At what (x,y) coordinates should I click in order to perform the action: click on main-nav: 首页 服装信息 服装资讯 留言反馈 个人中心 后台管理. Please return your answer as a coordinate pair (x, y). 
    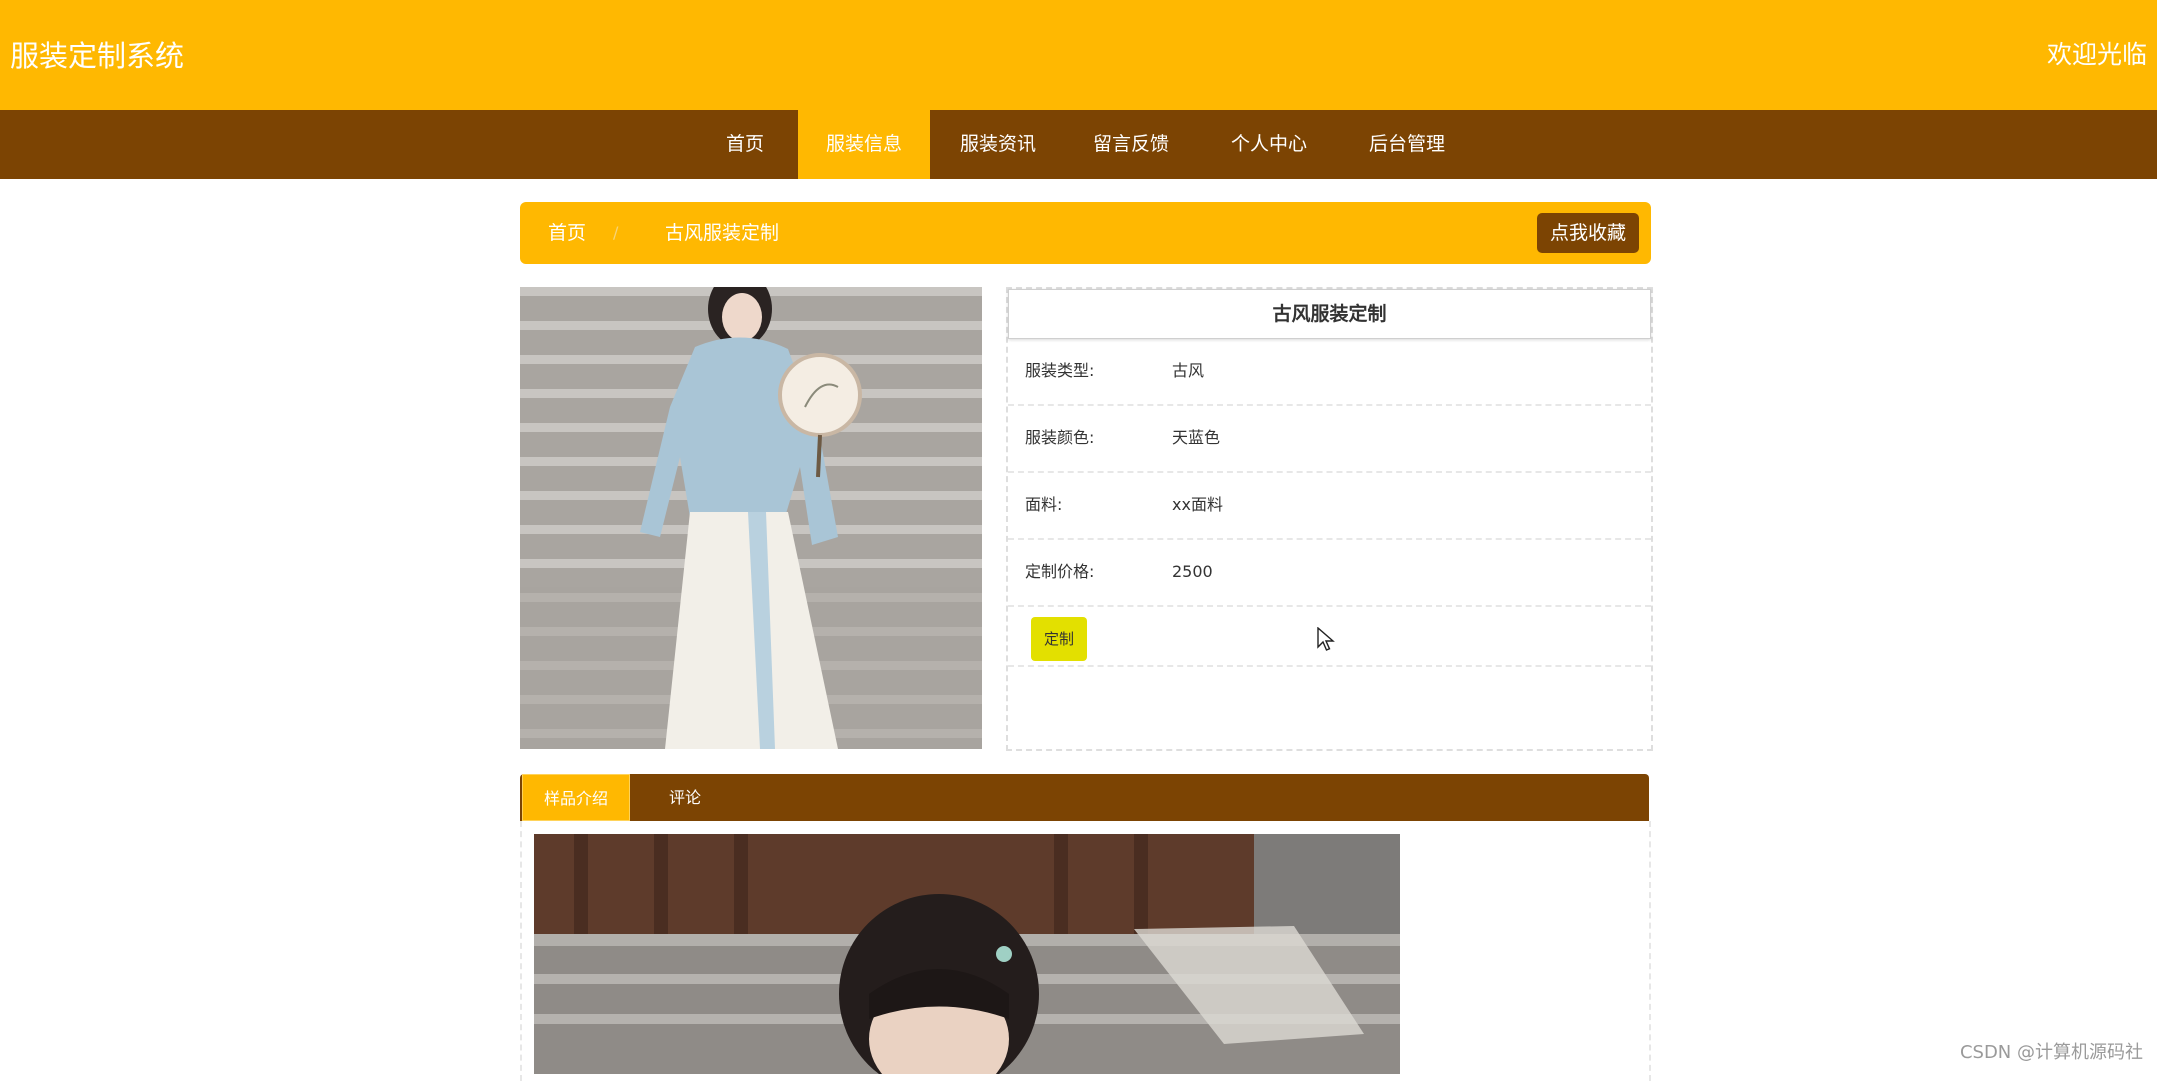
    Looking at the image, I should click on (1078, 144).